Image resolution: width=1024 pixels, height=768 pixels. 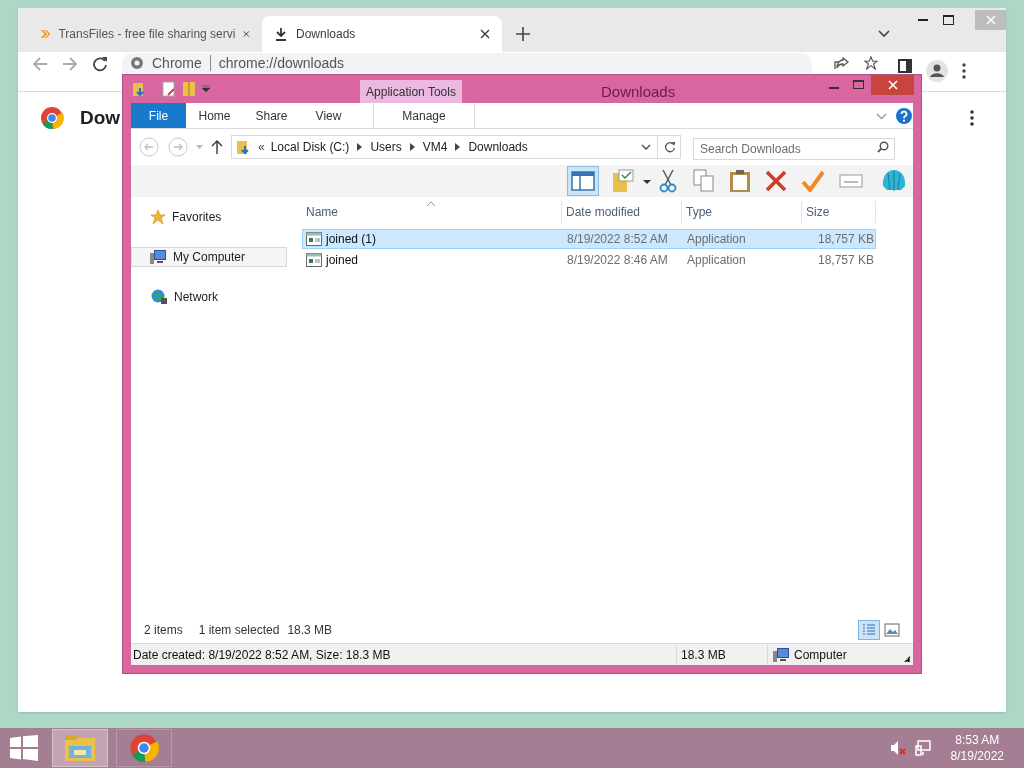 I want to click on overflow-chevron: «, so click(x=261, y=147).